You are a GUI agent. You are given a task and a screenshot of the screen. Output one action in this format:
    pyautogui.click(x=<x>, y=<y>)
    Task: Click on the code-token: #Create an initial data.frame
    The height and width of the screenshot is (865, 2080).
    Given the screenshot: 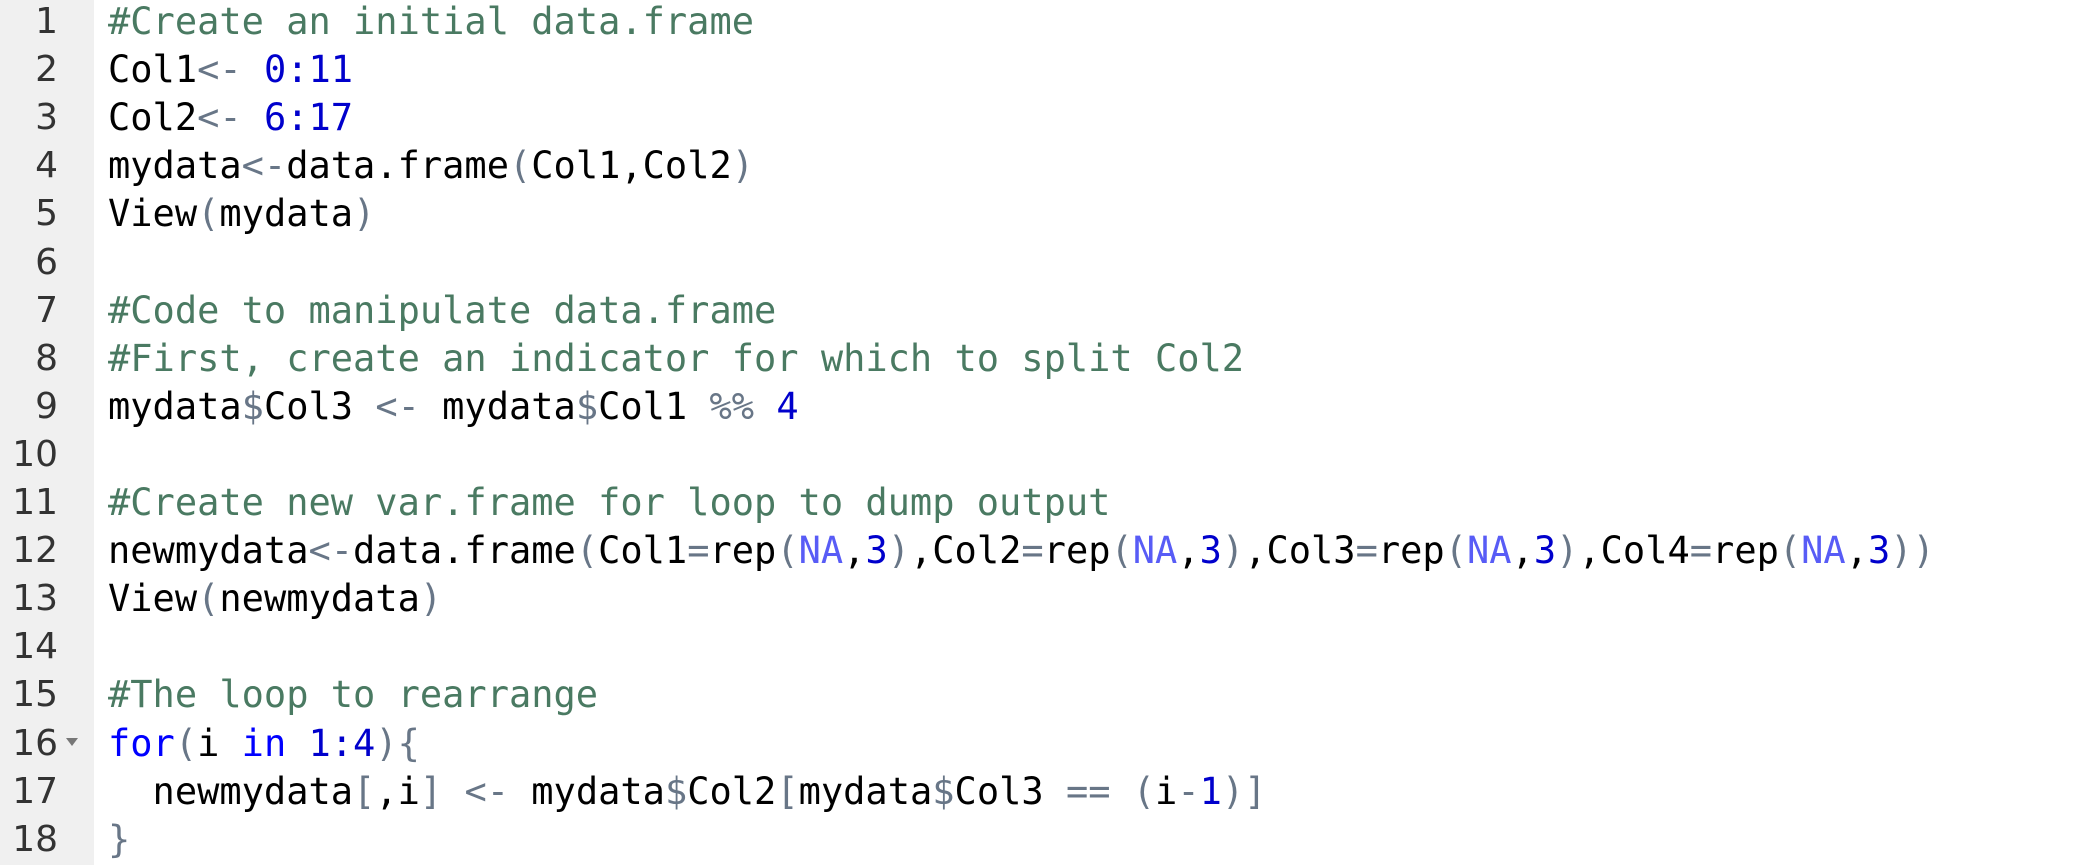 What is the action you would take?
    pyautogui.click(x=431, y=21)
    